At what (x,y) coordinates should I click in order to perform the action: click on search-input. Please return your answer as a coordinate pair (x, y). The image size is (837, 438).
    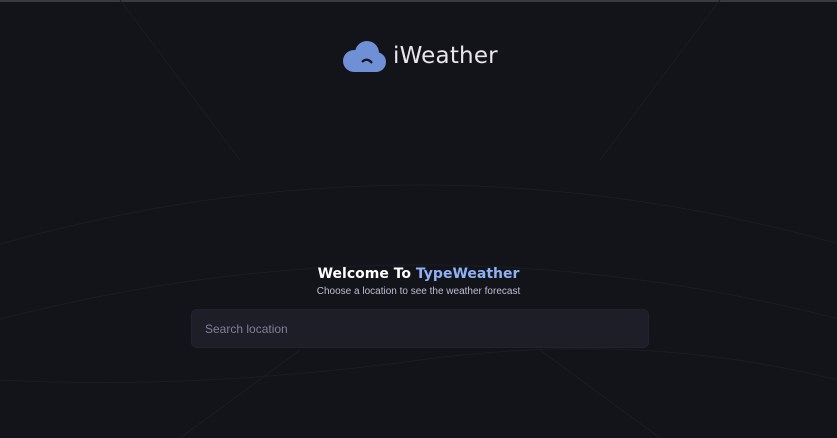
    Looking at the image, I should click on (420, 328).